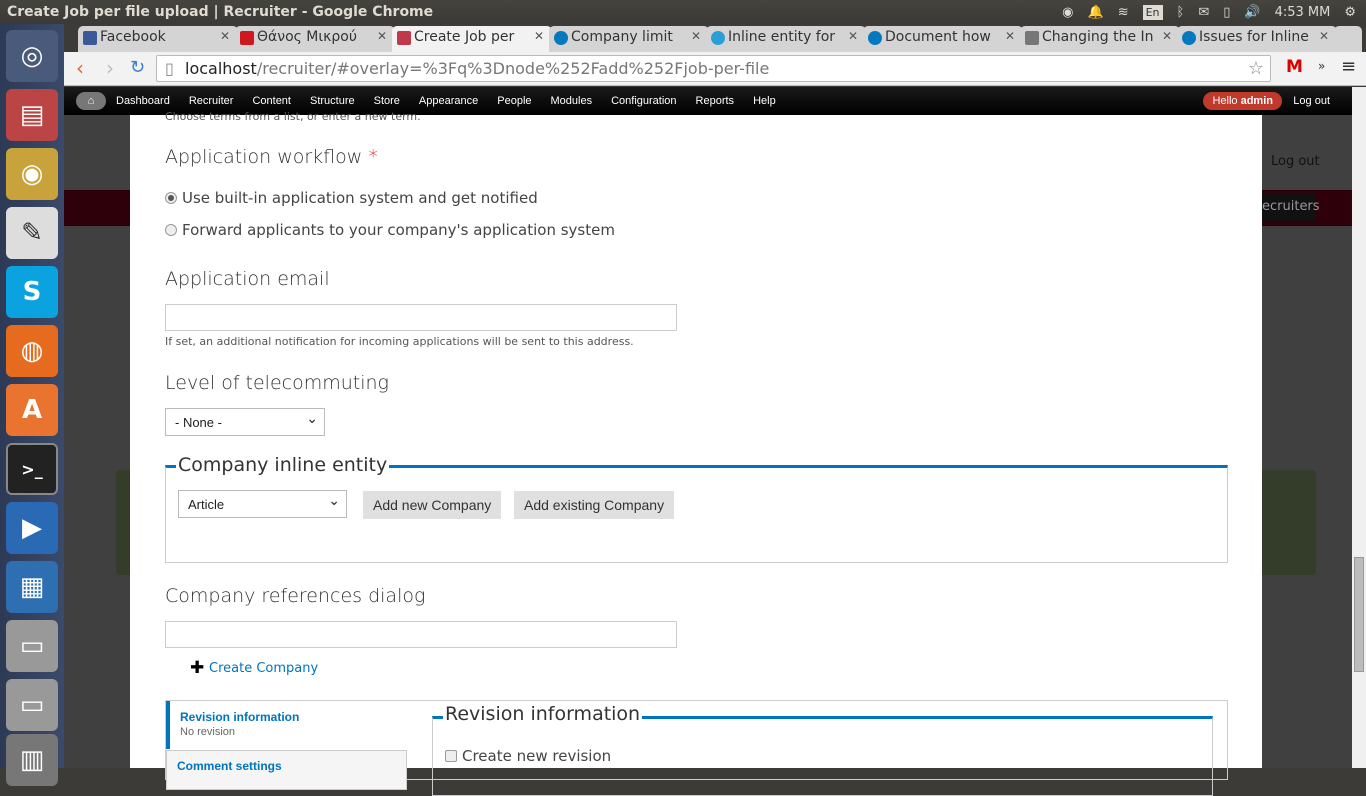 Image resolution: width=1366 pixels, height=796 pixels. What do you see at coordinates (1256, 68) in the screenshot?
I see `bookmark-star-icon: ☆` at bounding box center [1256, 68].